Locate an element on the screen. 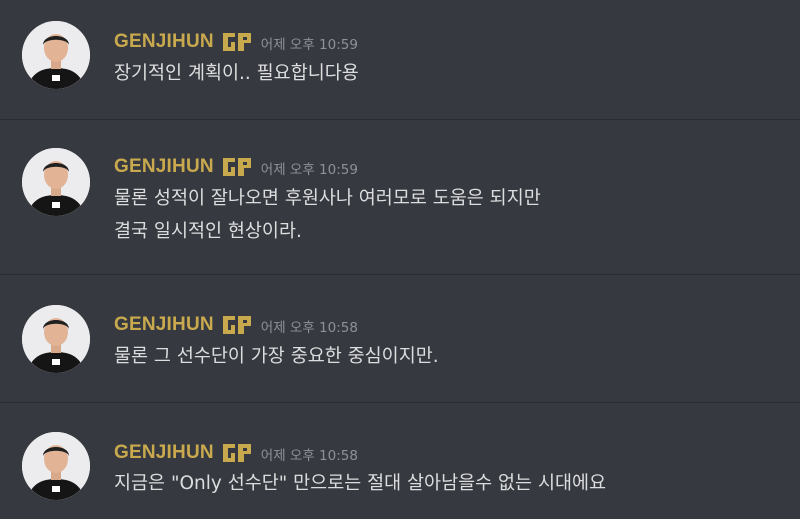  message-text: 결국 일시적인 현상이라. is located at coordinates (208, 231).